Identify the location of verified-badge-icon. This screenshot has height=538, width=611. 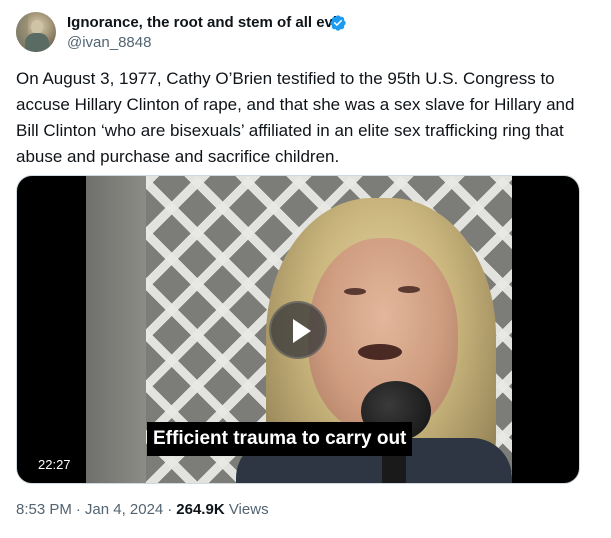
(338, 23).